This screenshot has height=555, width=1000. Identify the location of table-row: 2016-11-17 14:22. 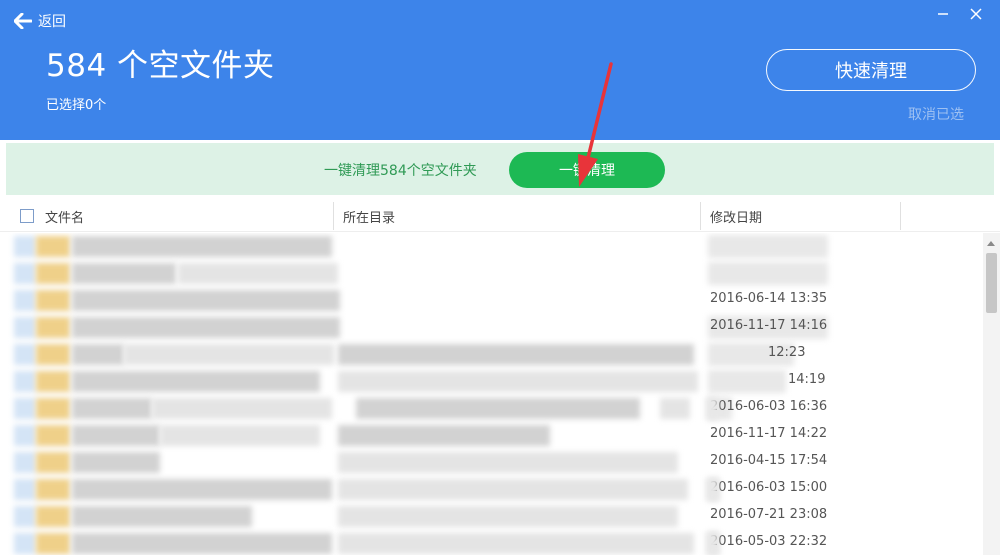
(491, 435).